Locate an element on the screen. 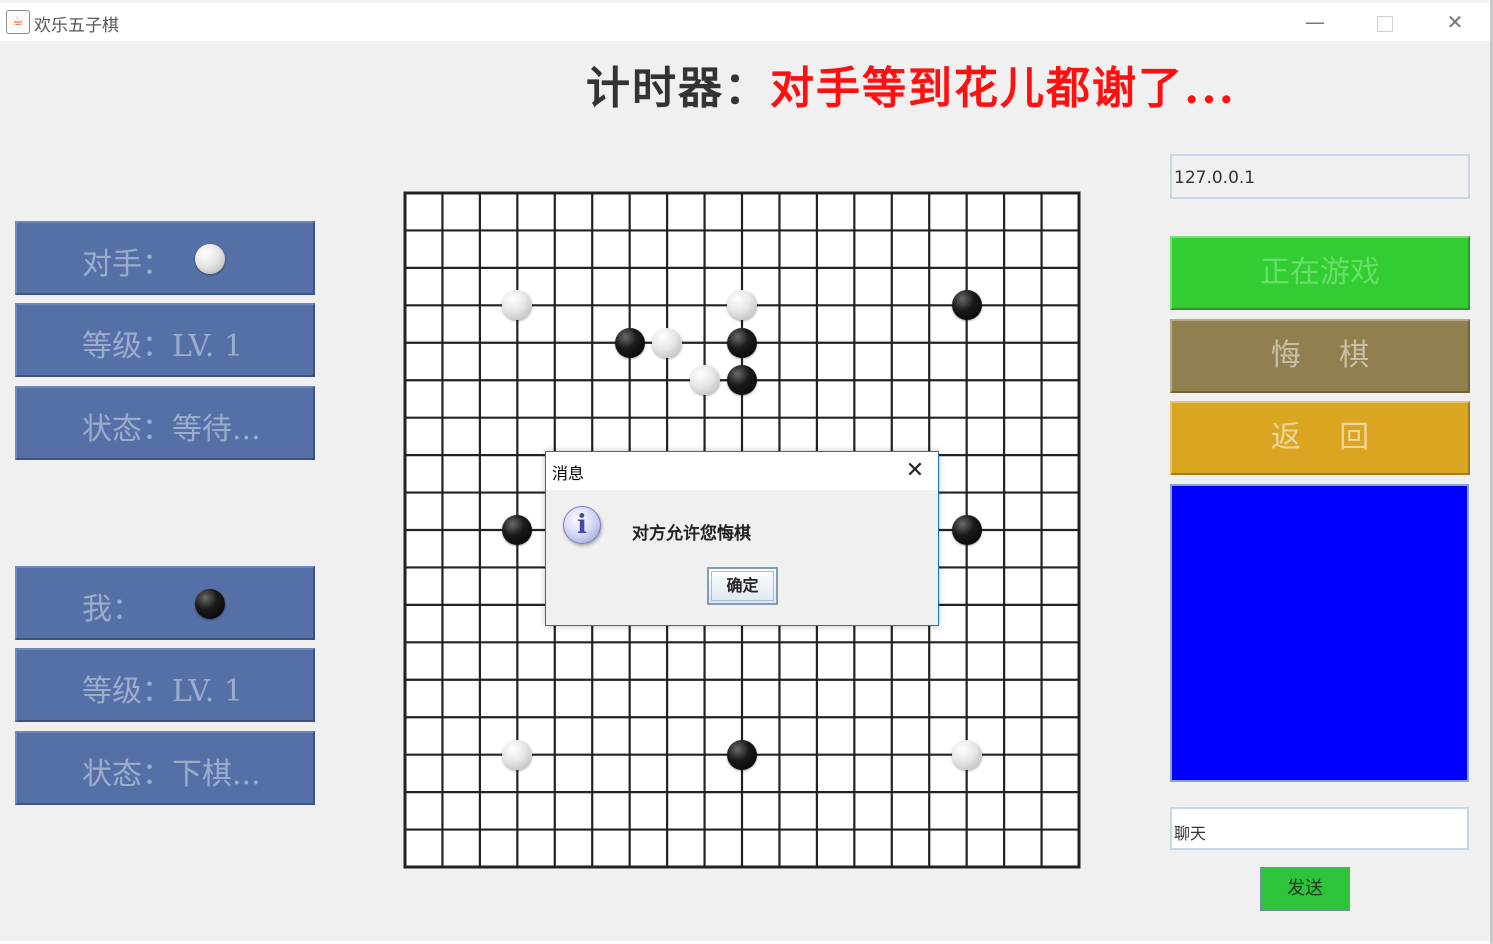 This screenshot has width=1493, height=944. opponent-white-stone-icon is located at coordinates (210, 259).